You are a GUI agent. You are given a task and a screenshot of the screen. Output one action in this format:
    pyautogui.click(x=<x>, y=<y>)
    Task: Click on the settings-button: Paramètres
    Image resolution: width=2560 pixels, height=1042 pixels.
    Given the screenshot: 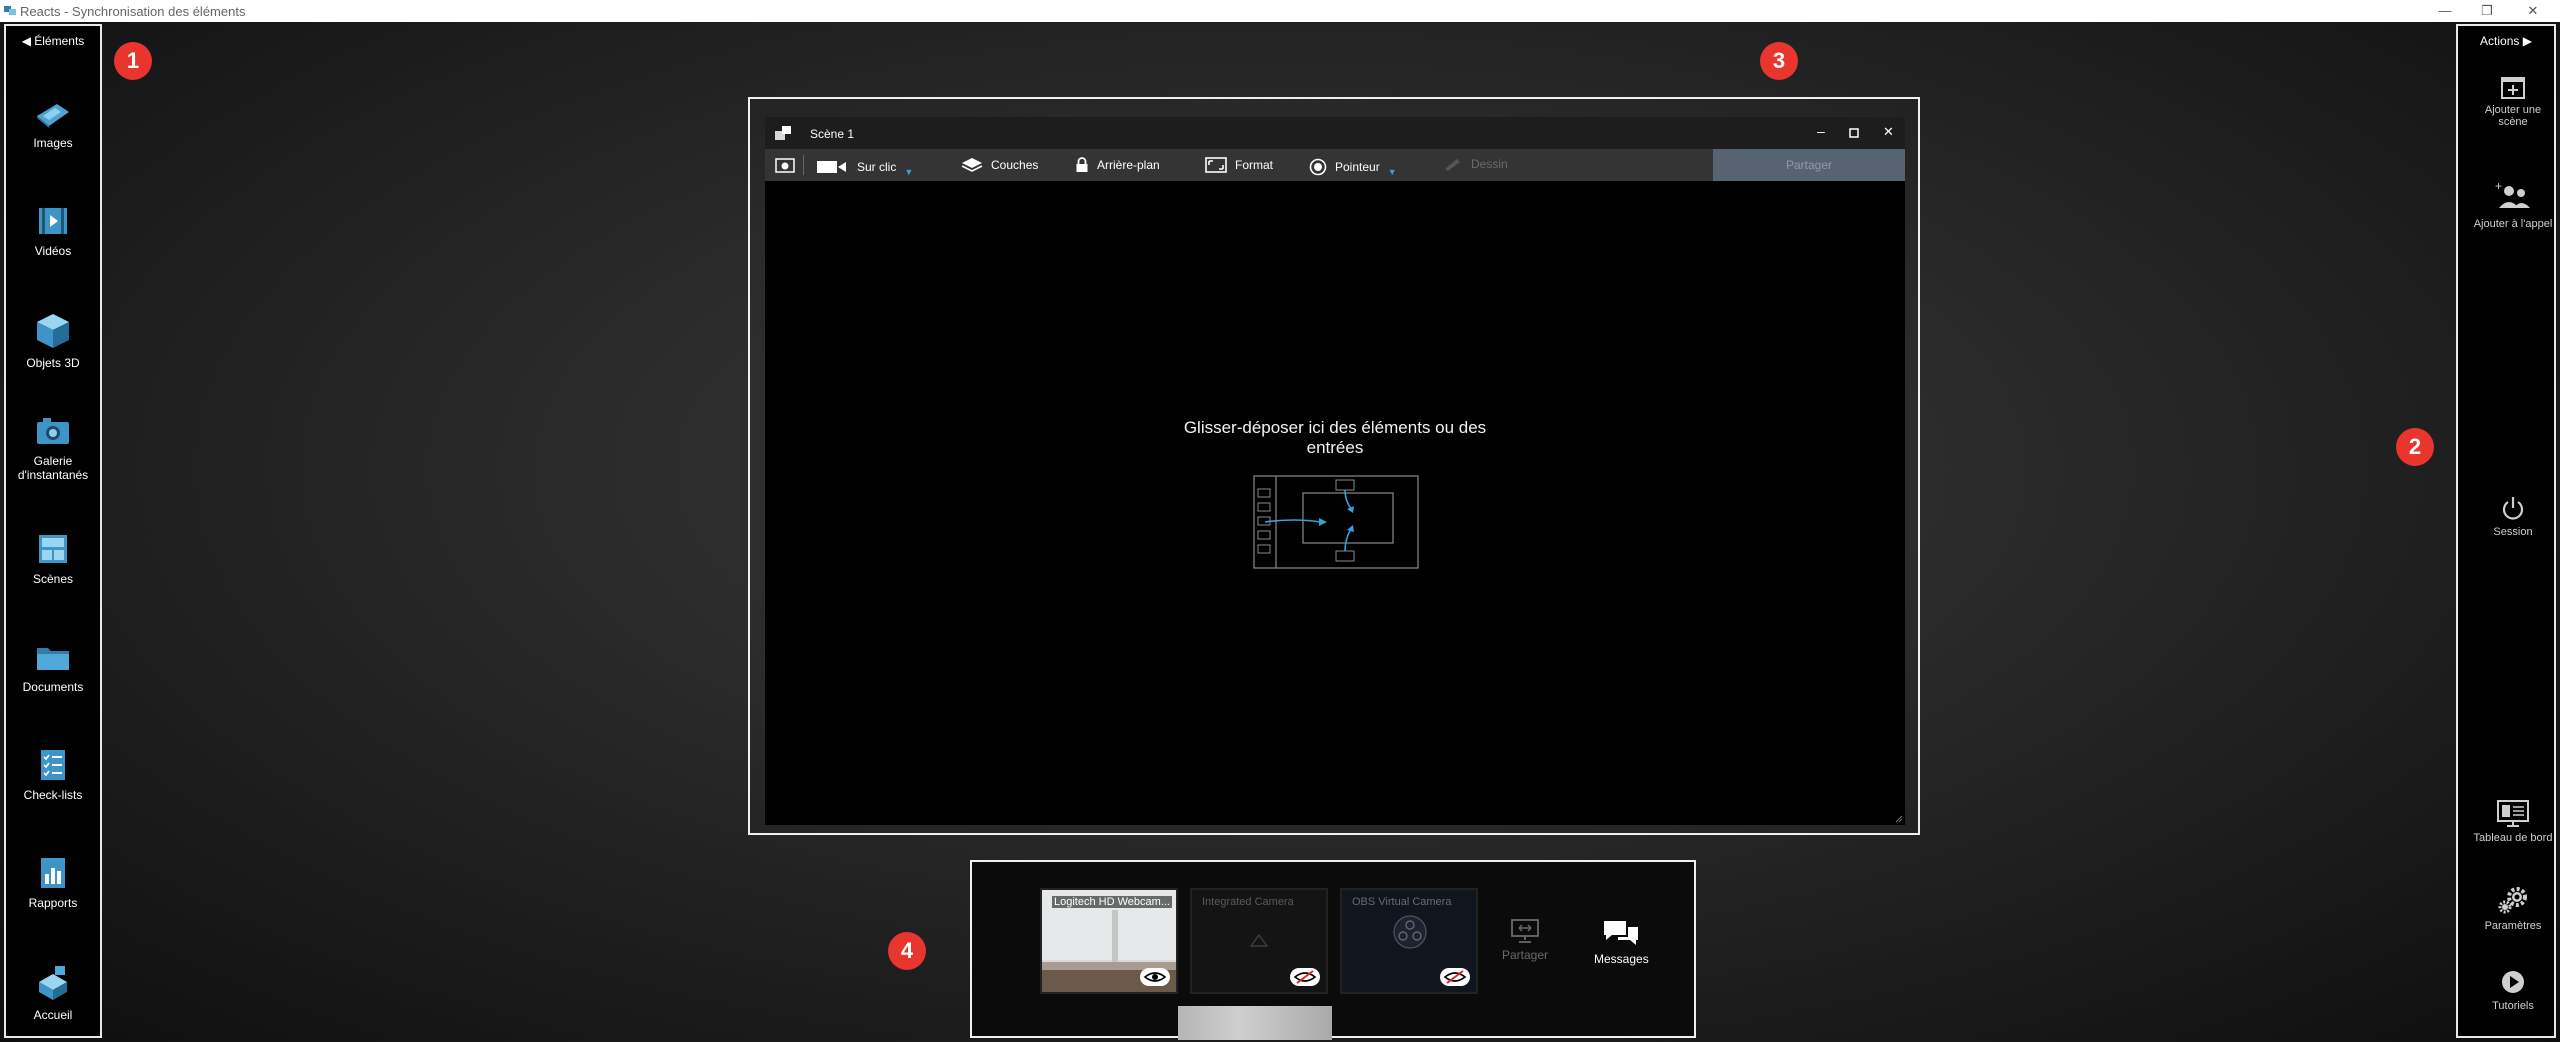 What is the action you would take?
    pyautogui.click(x=2509, y=908)
    